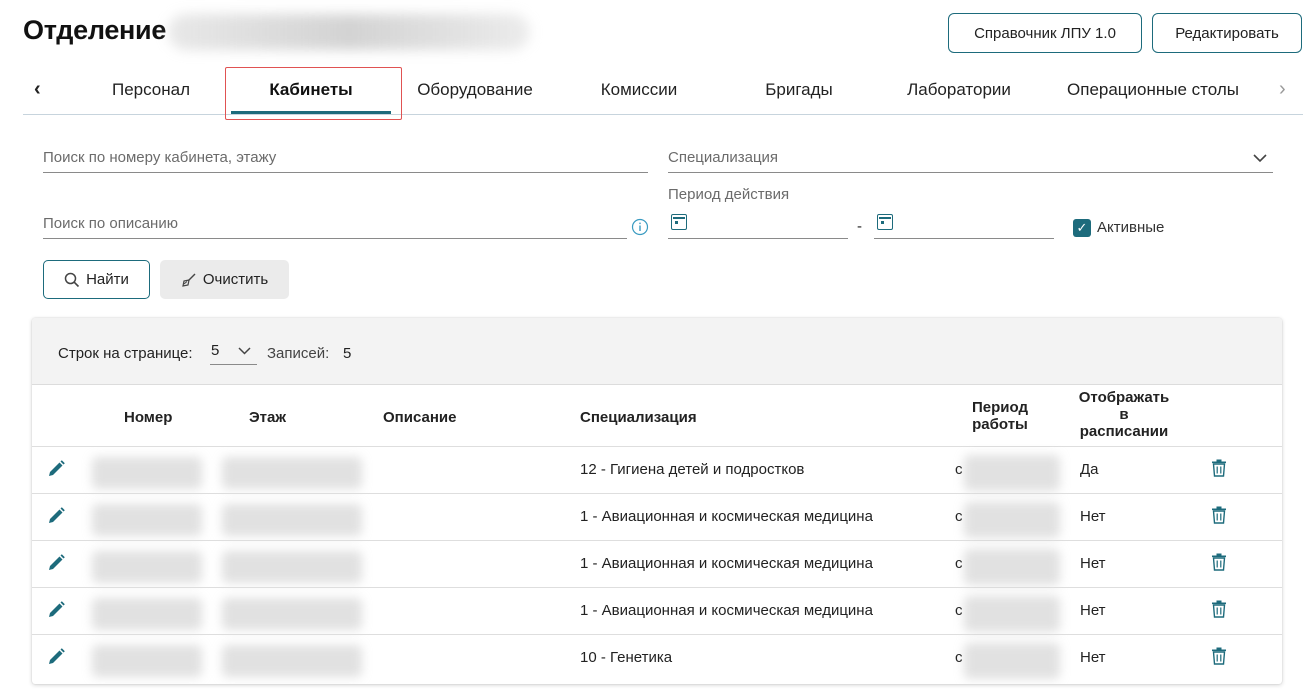 This screenshot has width=1312, height=693. I want to click on show-in-schedule-cell: Да, so click(1089, 469).